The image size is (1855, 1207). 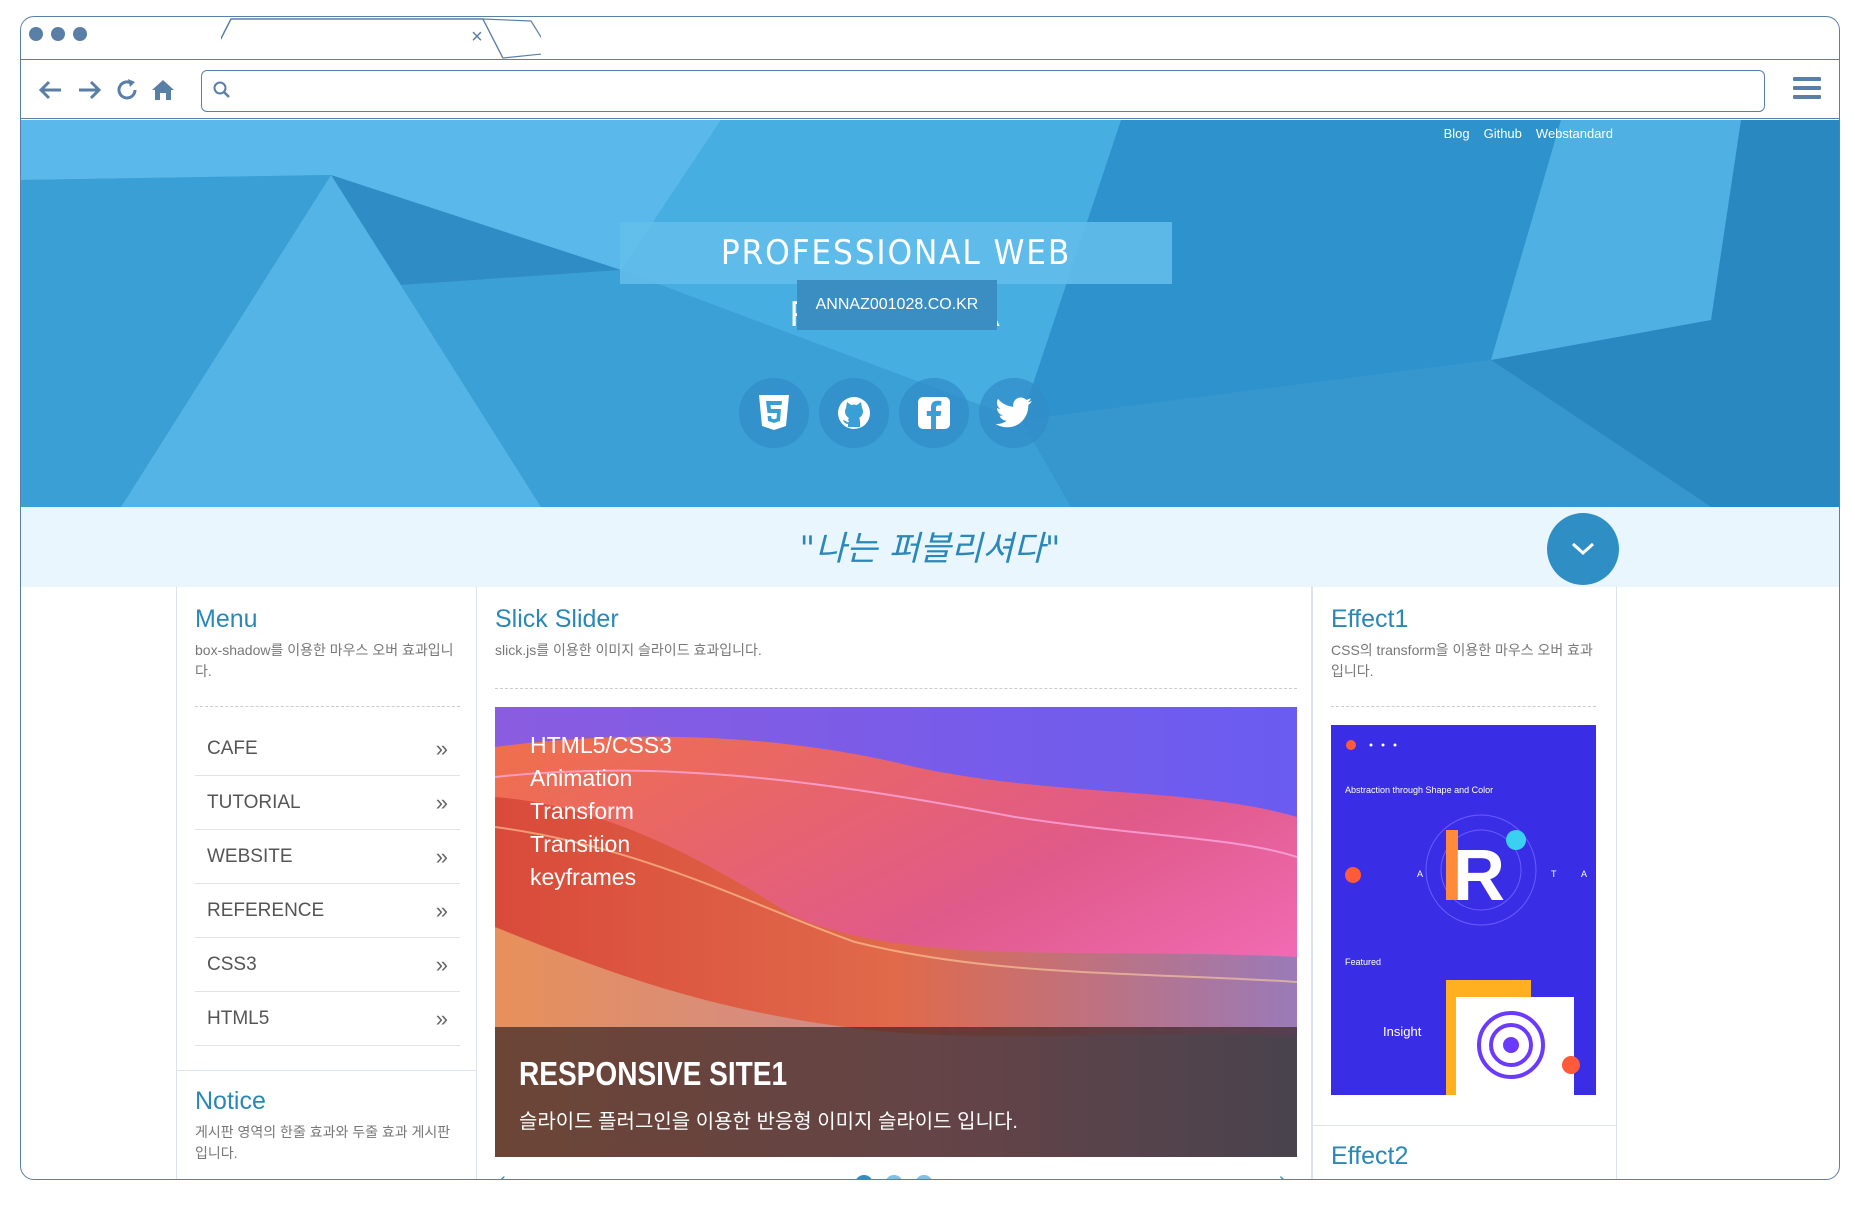 I want to click on slide-line: Animation, so click(x=581, y=778).